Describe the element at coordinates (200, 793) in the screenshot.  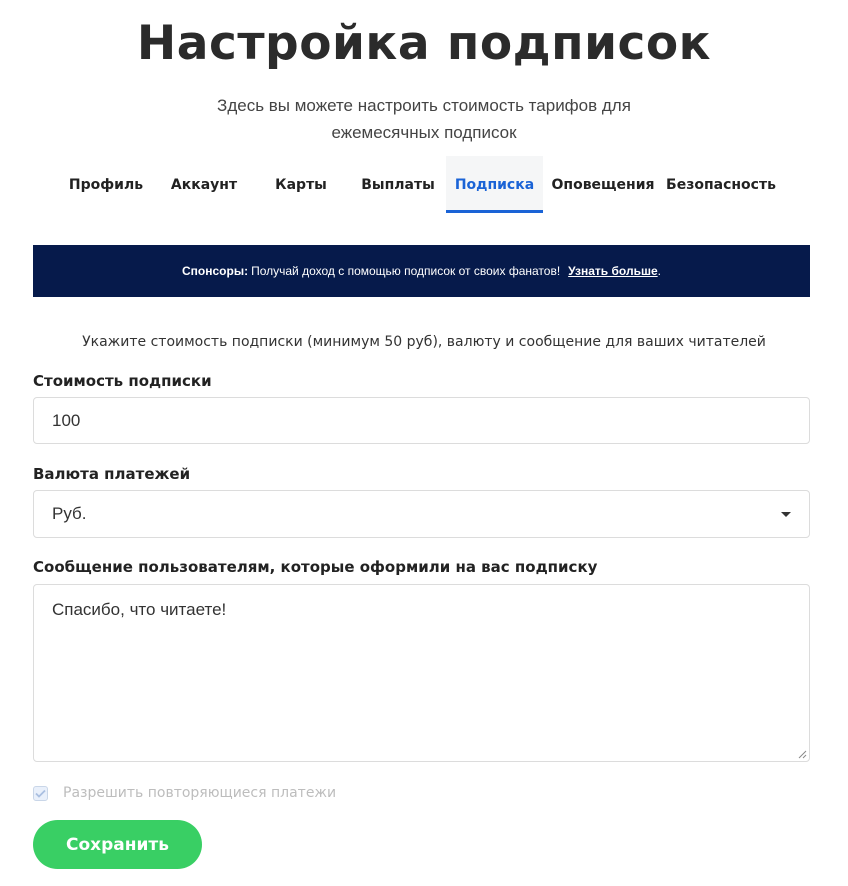
I see `recurring-payments-label: Разрешить повторяющиеся платежи` at that location.